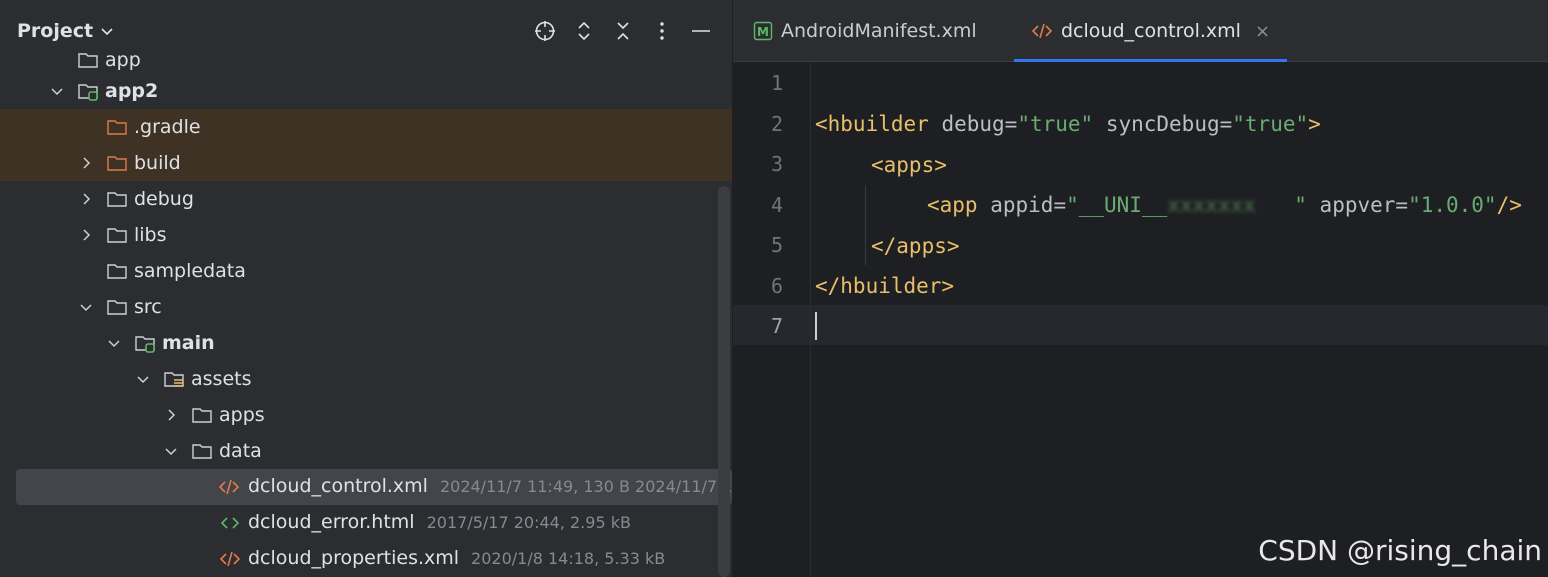 The height and width of the screenshot is (577, 1548). Describe the element at coordinates (366, 127) in the screenshot. I see `tree-row-gradle: .gradle` at that location.